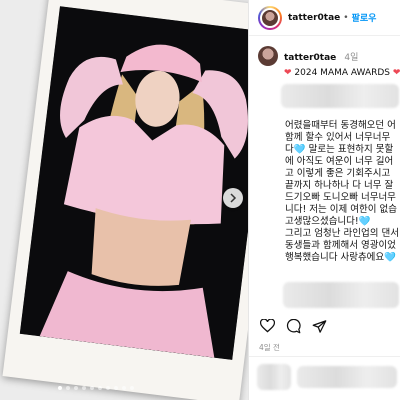  What do you see at coordinates (342, 233) in the screenshot?
I see `caption-line: 그리고 엄청난 라인업의 댄서` at bounding box center [342, 233].